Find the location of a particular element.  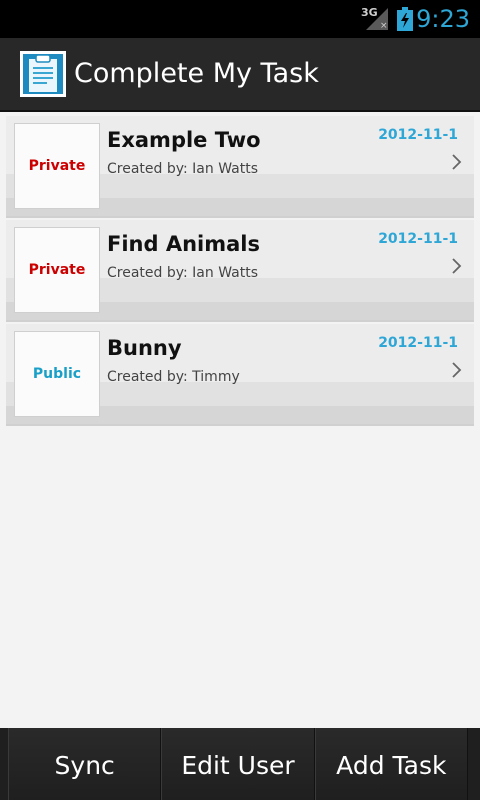

visibility-box: Public is located at coordinates (57, 374).